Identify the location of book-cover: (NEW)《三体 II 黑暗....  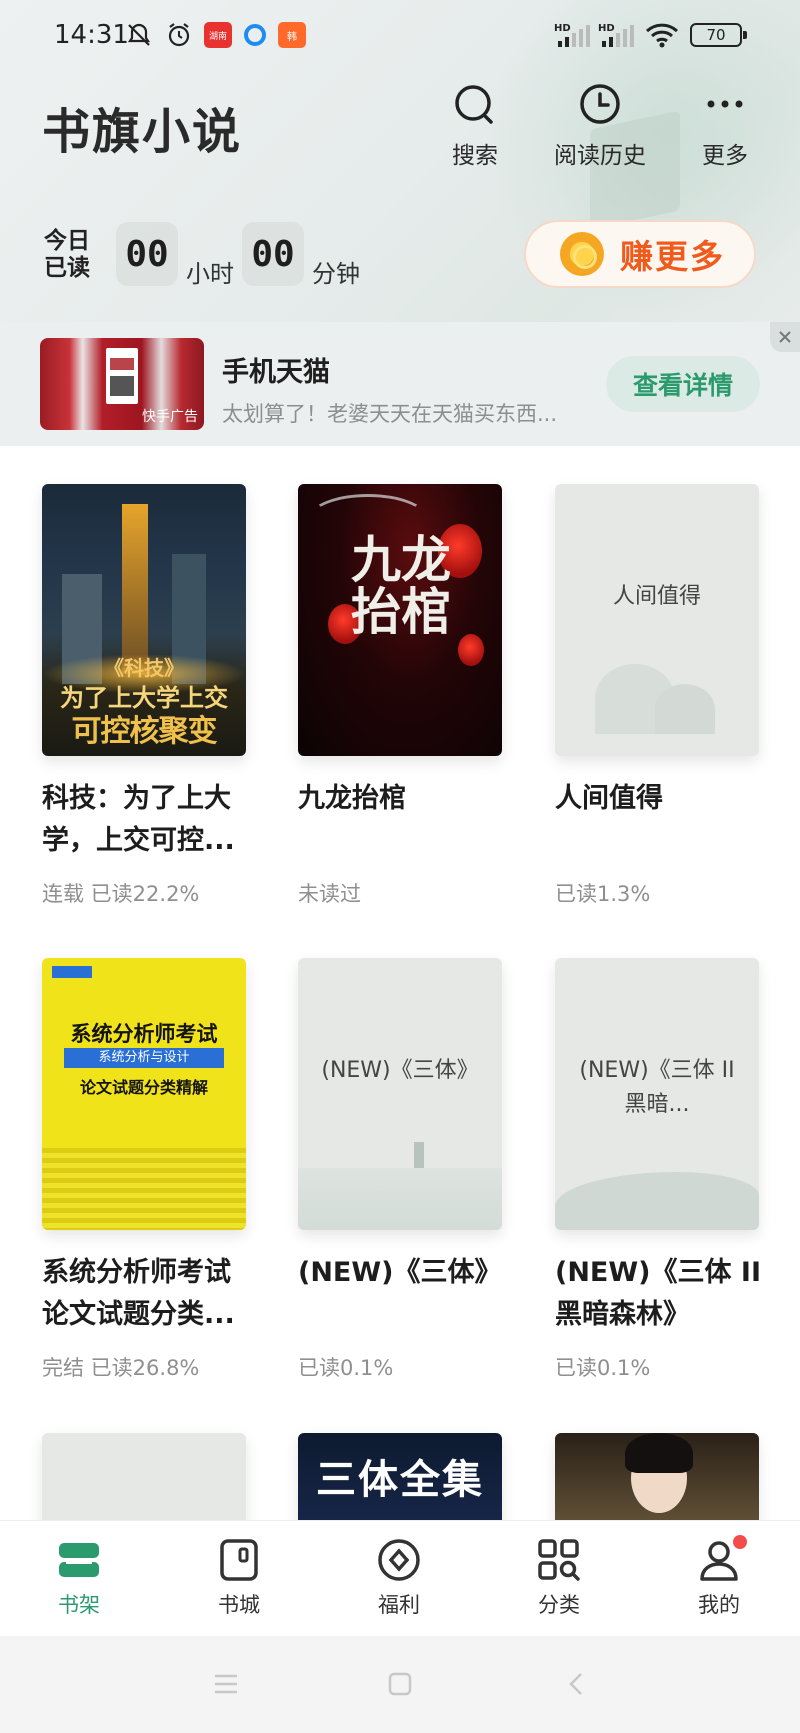
(657, 1094).